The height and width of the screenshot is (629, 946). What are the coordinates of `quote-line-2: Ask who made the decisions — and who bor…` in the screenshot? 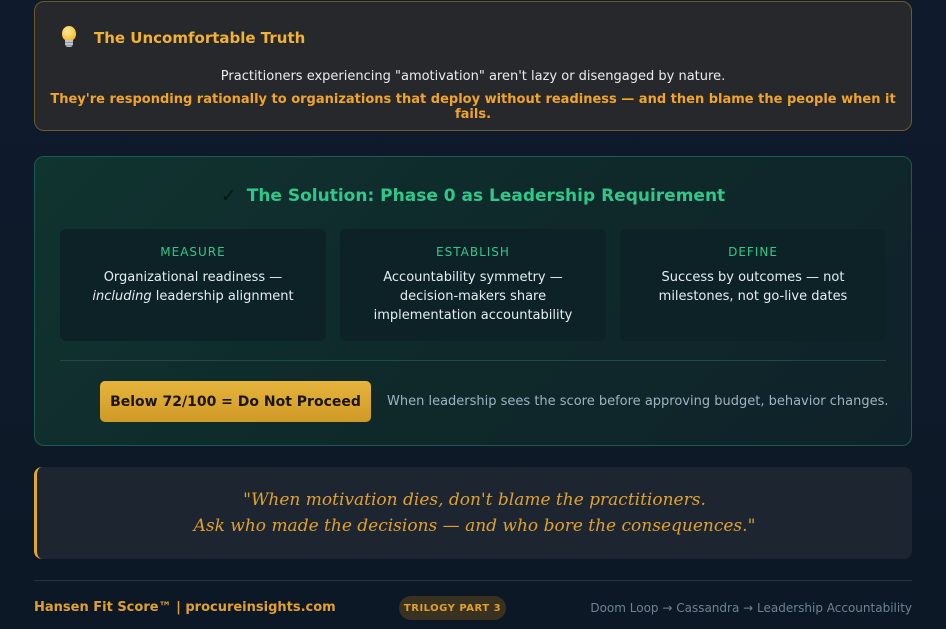 It's located at (474, 526).